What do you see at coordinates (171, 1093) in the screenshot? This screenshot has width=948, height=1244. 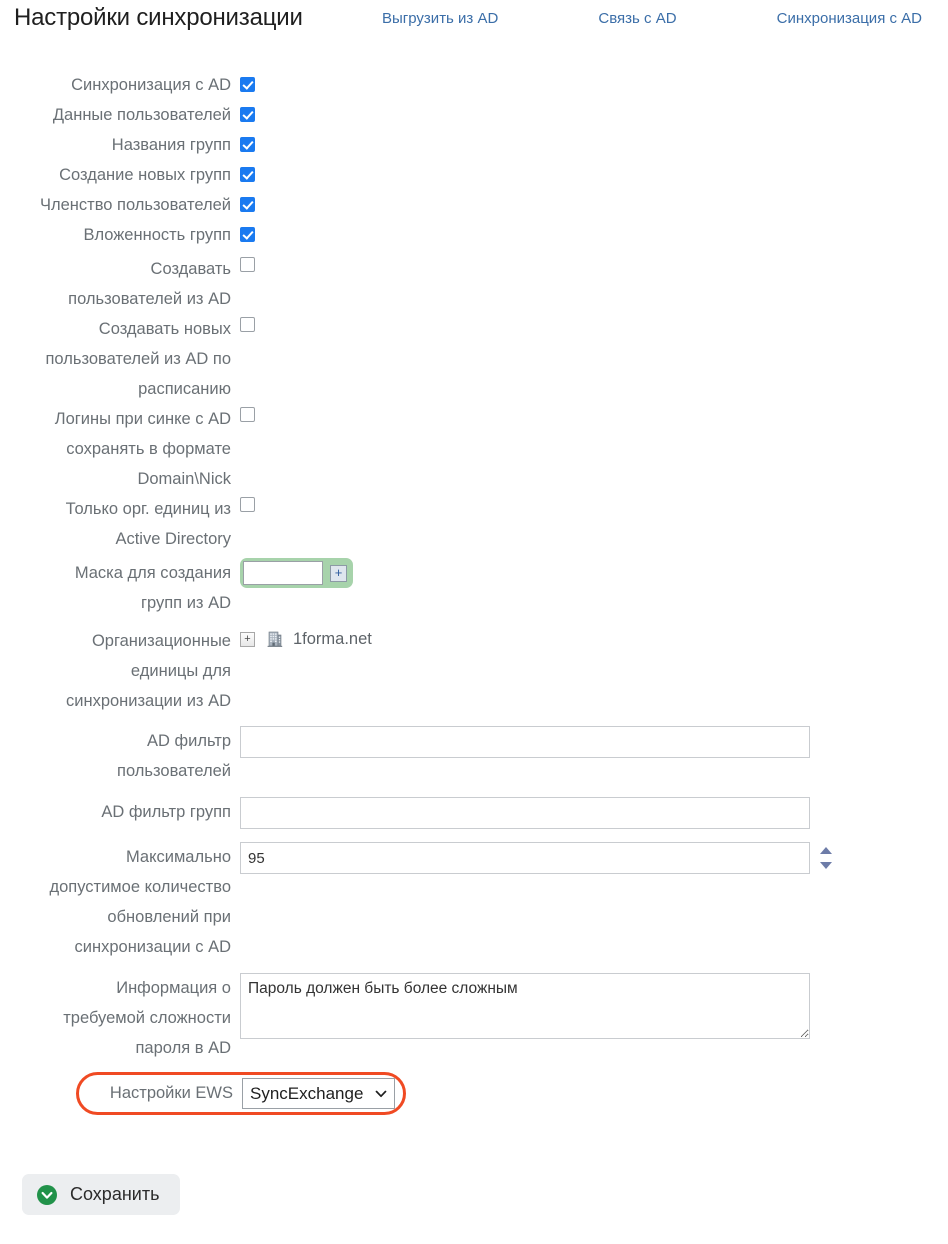 I see `label-ews-settings: Настройки EWS` at bounding box center [171, 1093].